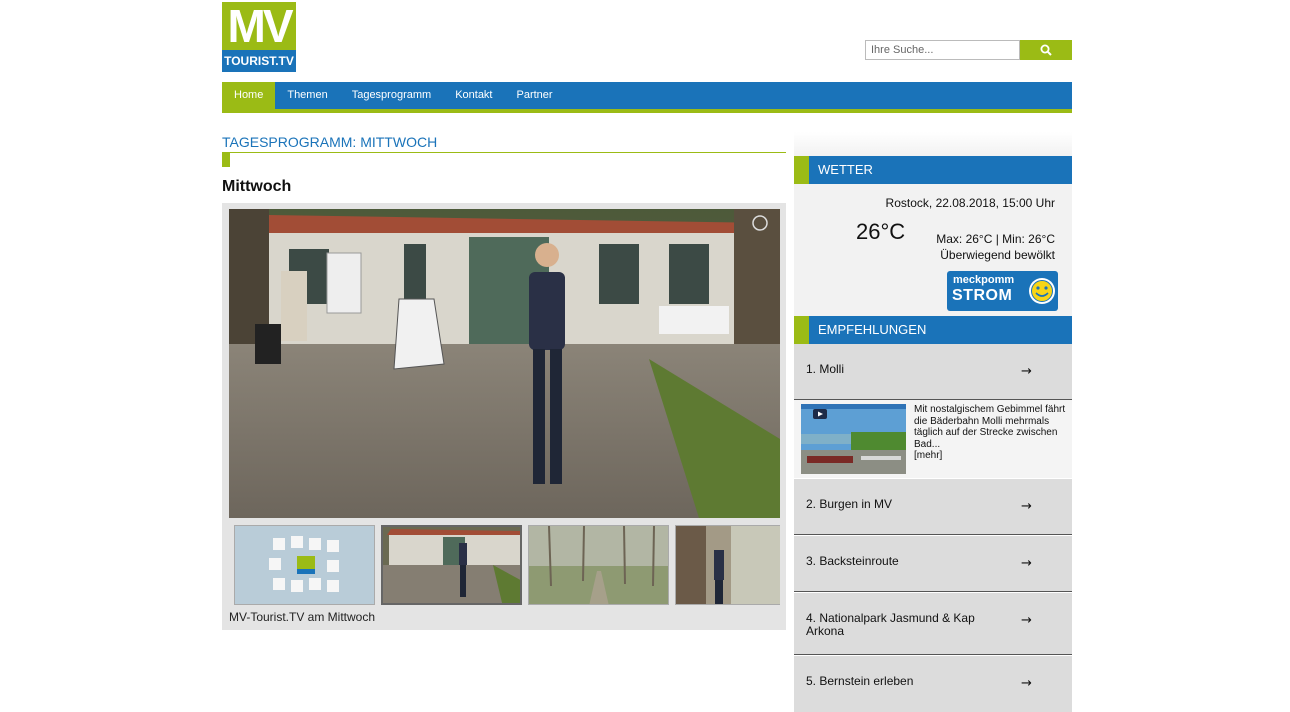  I want to click on weather-minmax: Max: 26°C | Min: 26°C, so click(995, 239).